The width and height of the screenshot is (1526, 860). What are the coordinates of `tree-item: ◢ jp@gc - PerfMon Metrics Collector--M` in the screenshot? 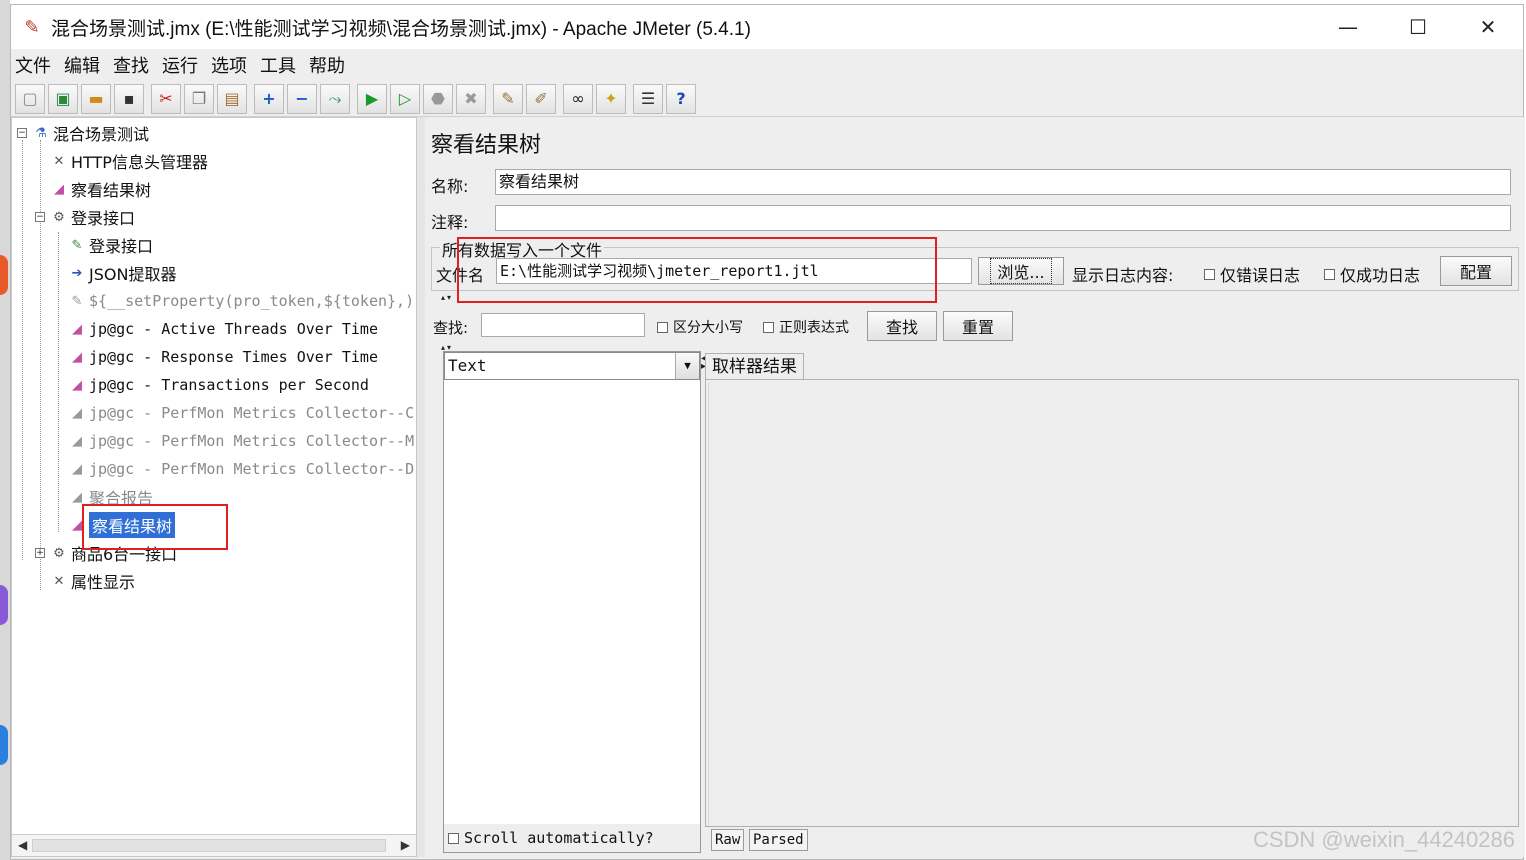 It's located at (241, 441).